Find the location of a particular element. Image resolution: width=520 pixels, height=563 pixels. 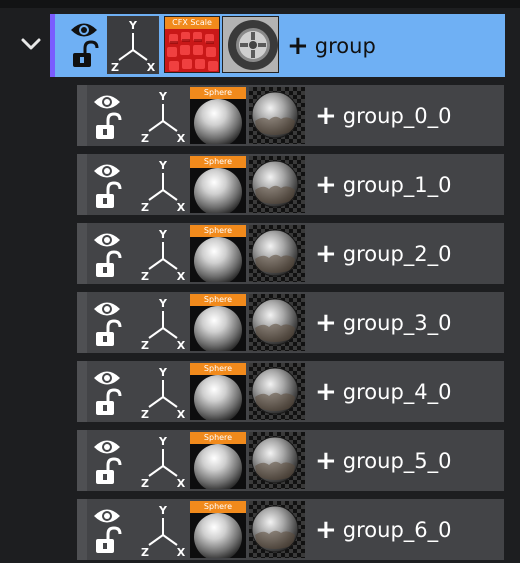

group-name: group is located at coordinates (345, 45).